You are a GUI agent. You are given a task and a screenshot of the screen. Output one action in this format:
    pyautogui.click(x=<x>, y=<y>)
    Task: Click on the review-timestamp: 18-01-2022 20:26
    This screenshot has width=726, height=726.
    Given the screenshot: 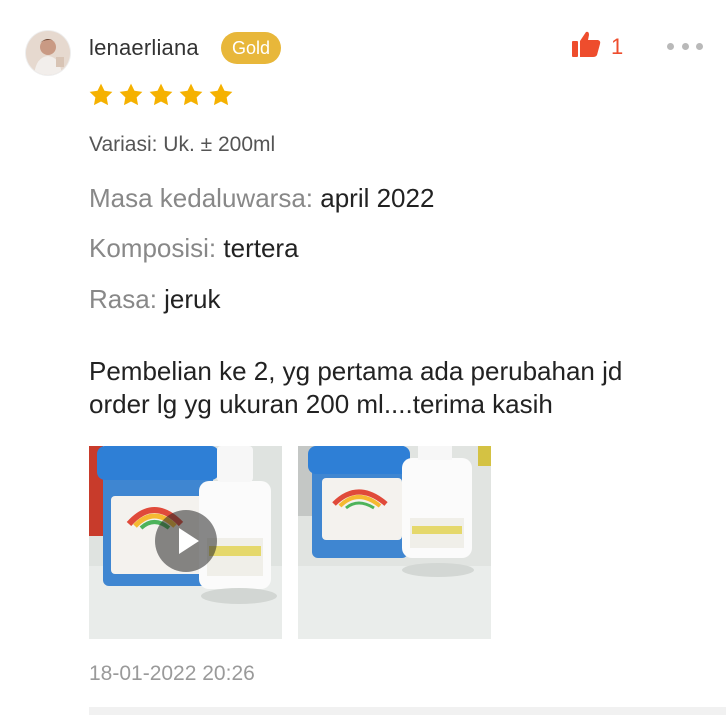 What is the action you would take?
    pyautogui.click(x=172, y=673)
    